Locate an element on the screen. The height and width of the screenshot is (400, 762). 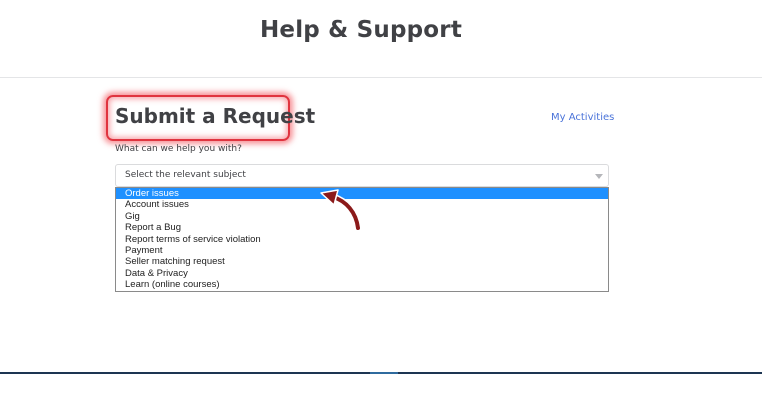
subject-question-label: What can we help you with? is located at coordinates (178, 149).